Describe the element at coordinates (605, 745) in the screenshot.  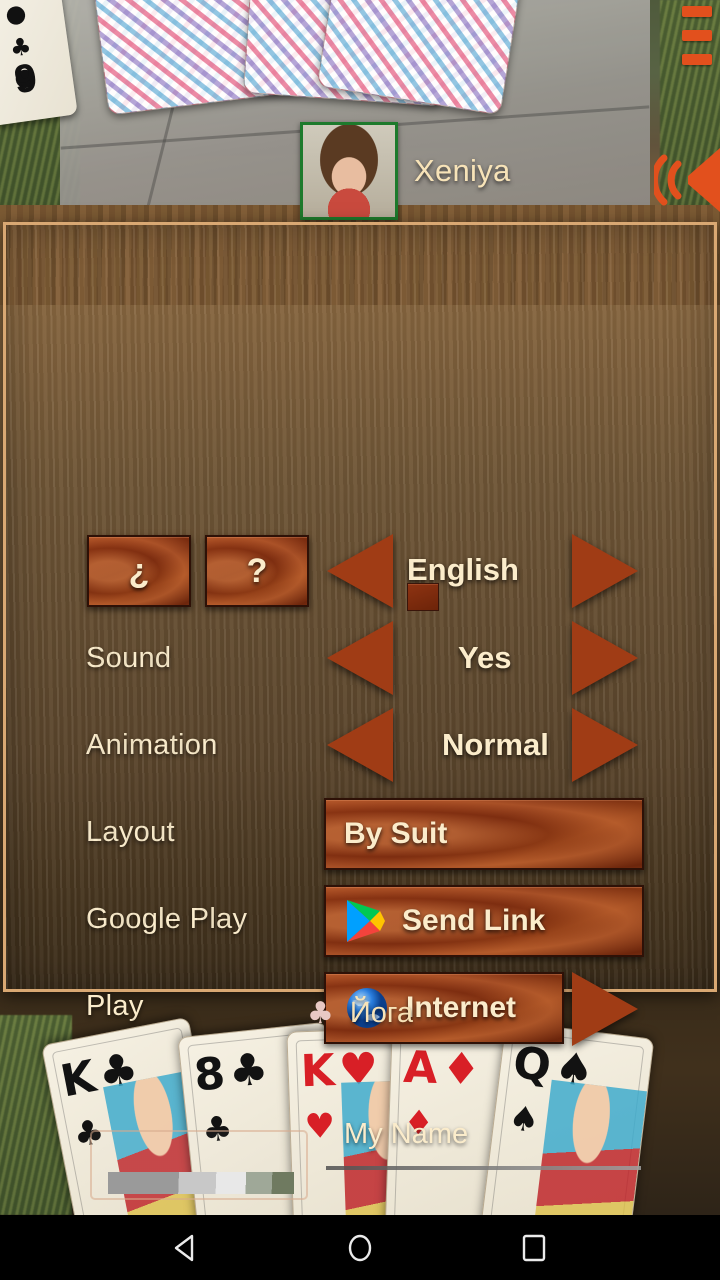
I see `animation-next-arrow` at that location.